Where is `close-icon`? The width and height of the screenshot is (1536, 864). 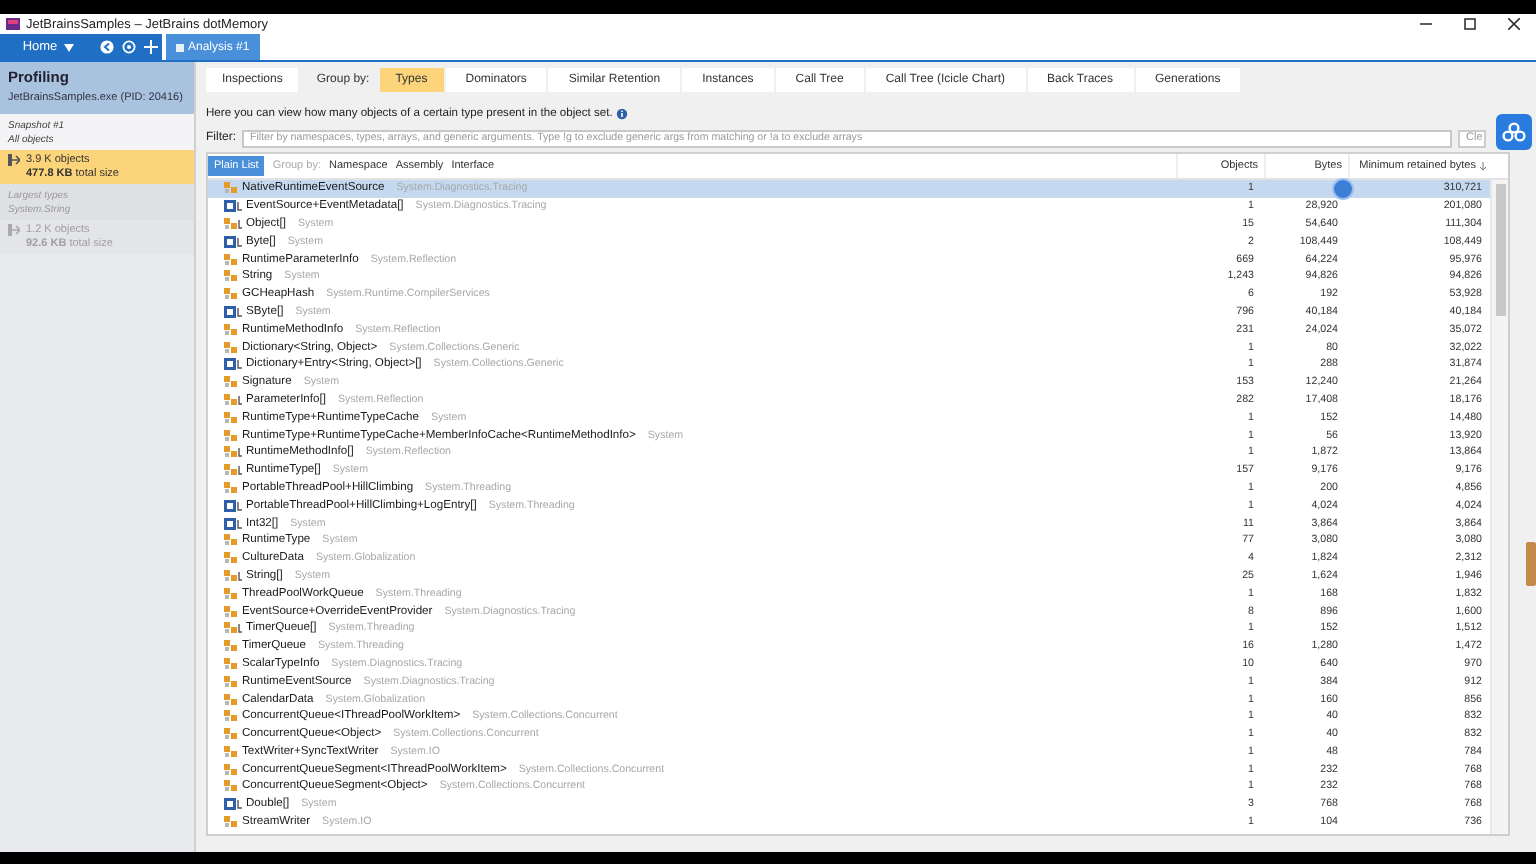
close-icon is located at coordinates (1514, 24).